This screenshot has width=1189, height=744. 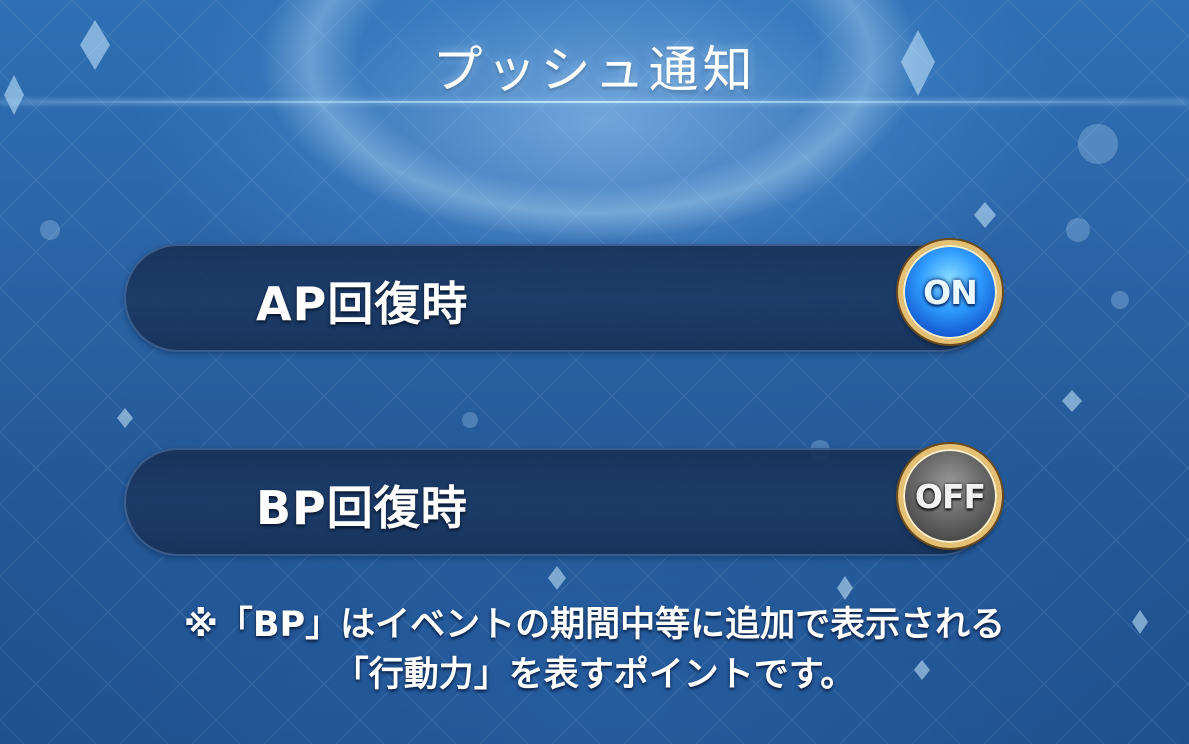 What do you see at coordinates (594, 102) in the screenshot?
I see `title-divider` at bounding box center [594, 102].